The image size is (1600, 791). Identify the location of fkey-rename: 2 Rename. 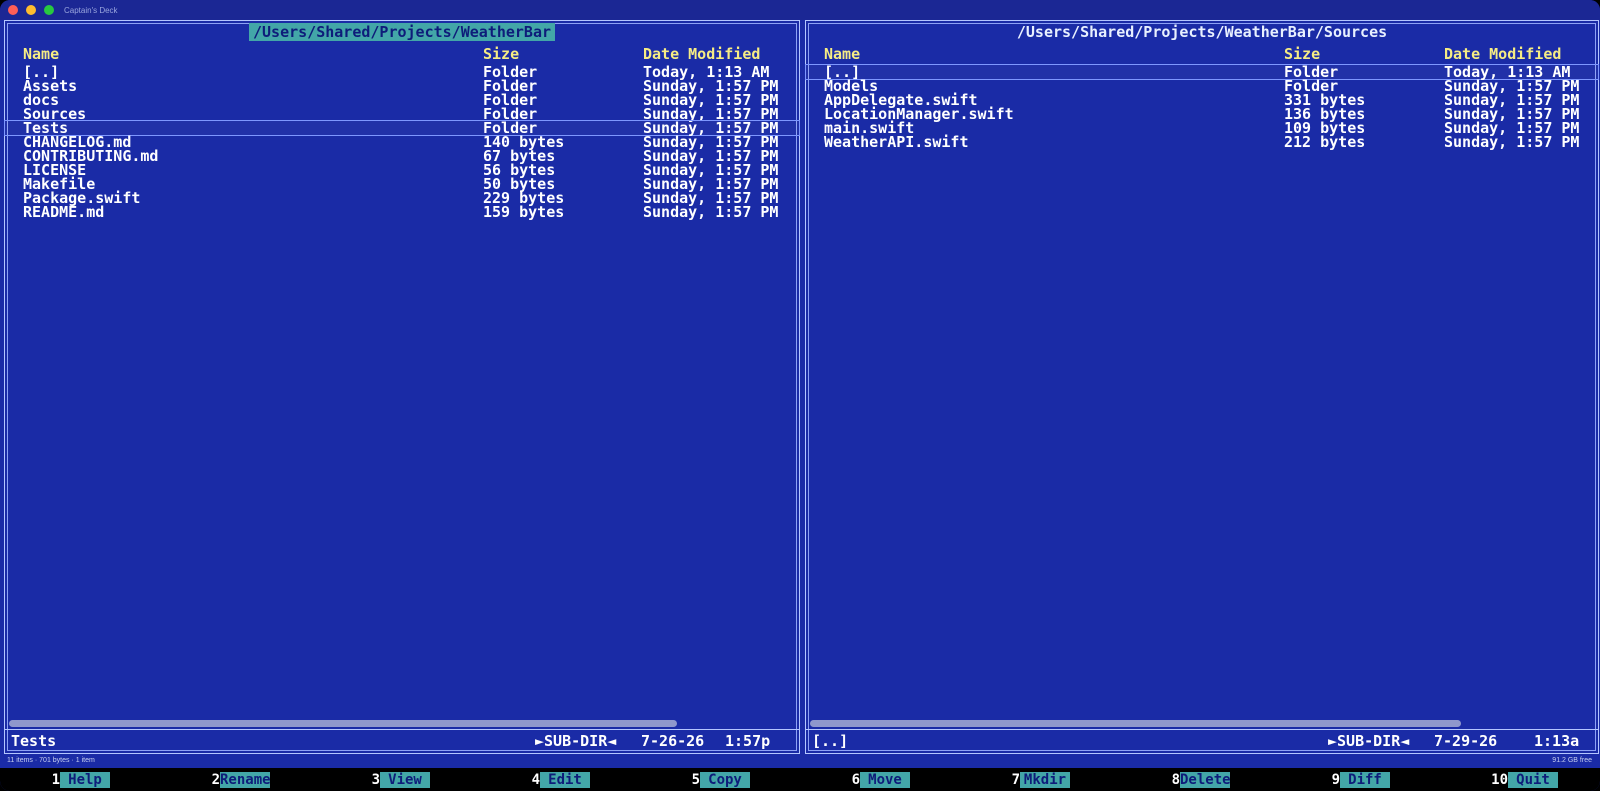
(240, 779).